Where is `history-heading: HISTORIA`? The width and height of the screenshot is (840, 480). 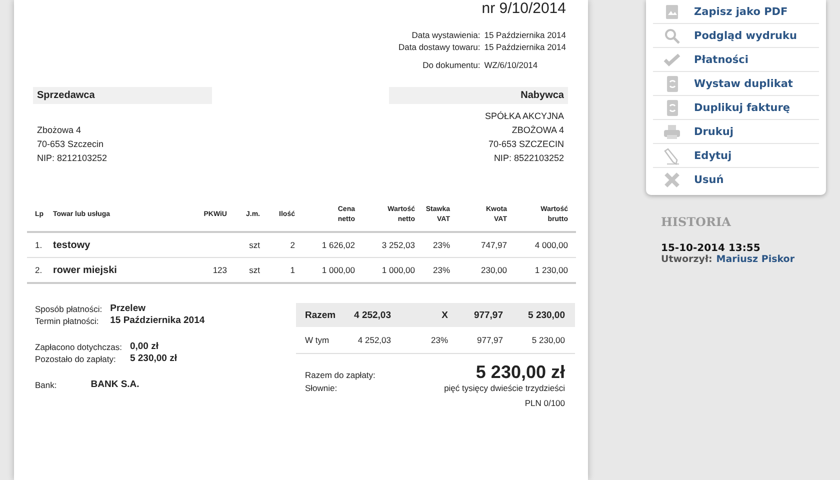
history-heading: HISTORIA is located at coordinates (696, 222).